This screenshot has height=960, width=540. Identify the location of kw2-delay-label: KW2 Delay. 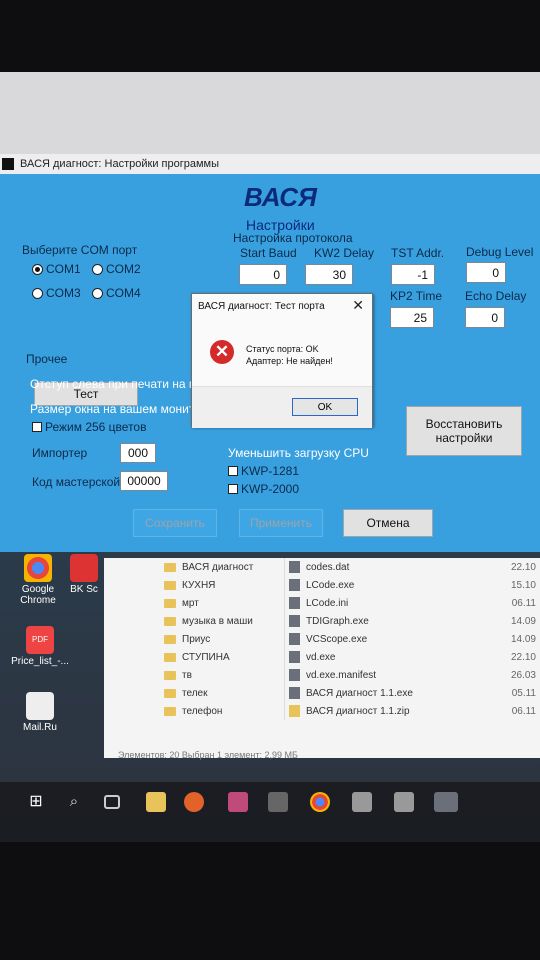
(344, 253).